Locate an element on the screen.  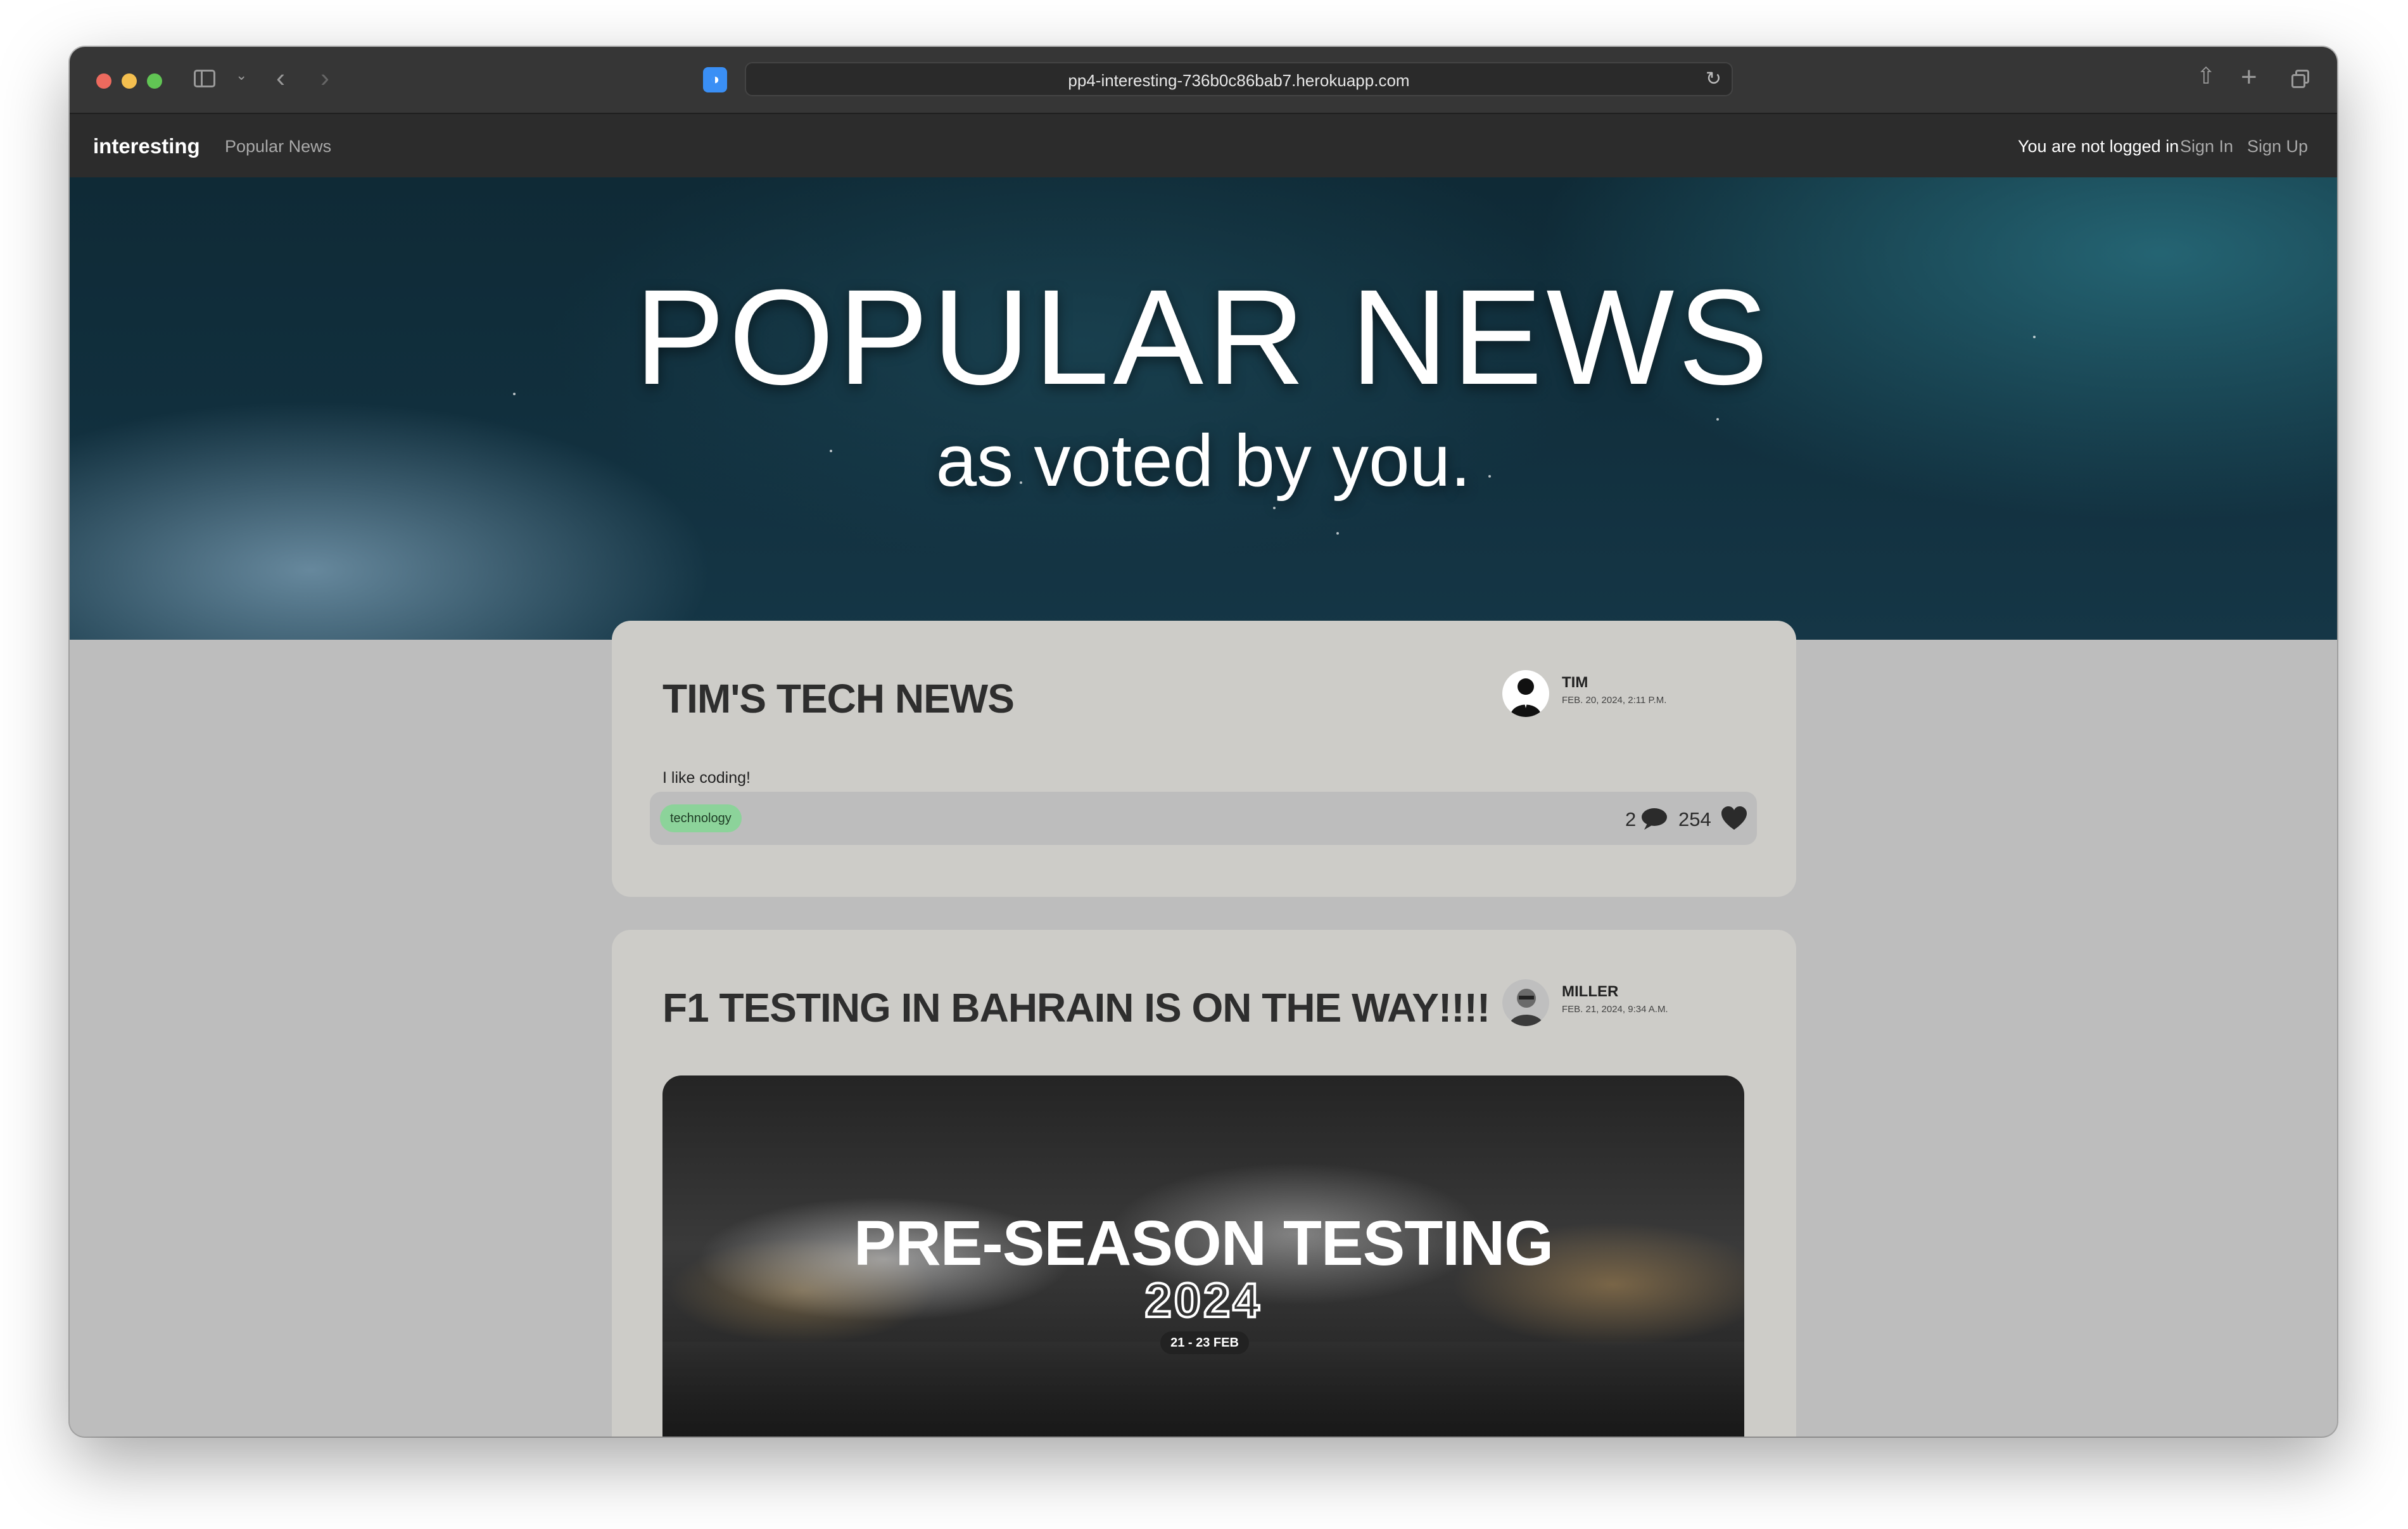
post-date: FEB. 20, 2024, 2:11 P.M. is located at coordinates (1614, 700).